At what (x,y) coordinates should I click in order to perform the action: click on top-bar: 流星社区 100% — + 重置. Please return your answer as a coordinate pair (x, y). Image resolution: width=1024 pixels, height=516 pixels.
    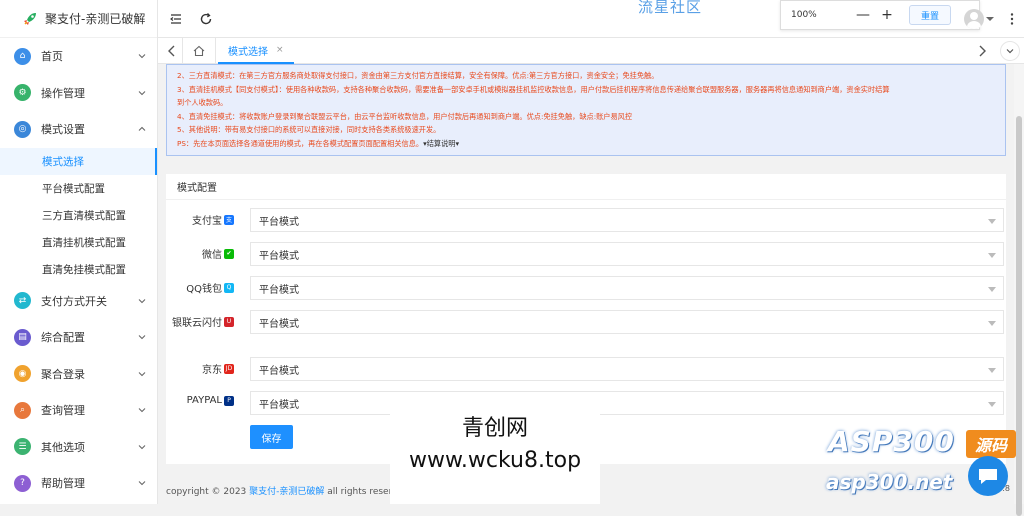
    Looking at the image, I should click on (591, 19).